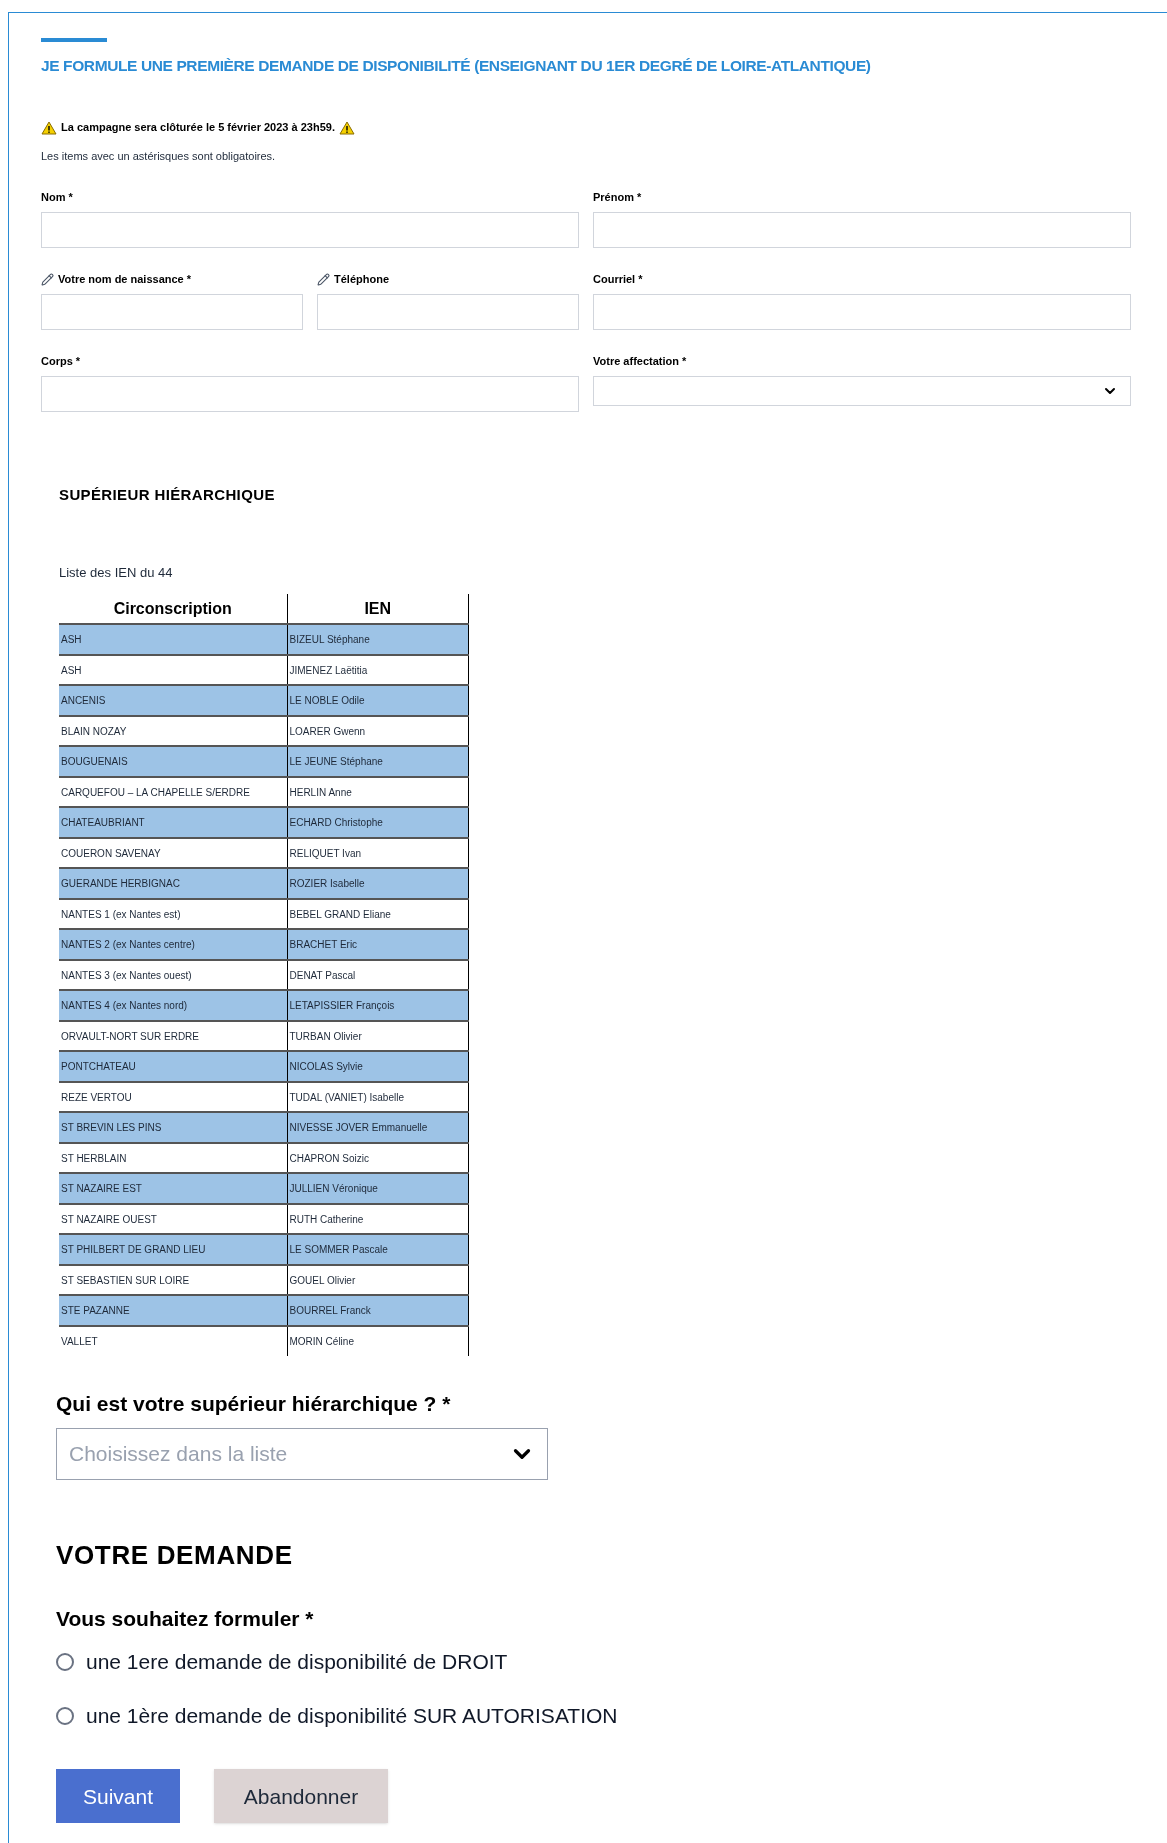 This screenshot has width=1167, height=1843. I want to click on cancel-button: Abandonner, so click(301, 1796).